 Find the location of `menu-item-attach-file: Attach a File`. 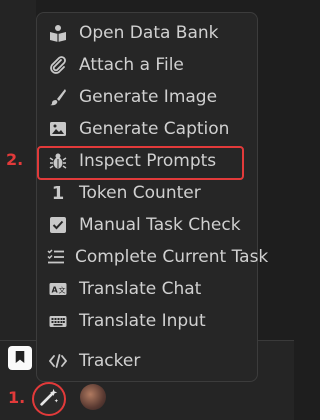

menu-item-attach-file: Attach a File is located at coordinates (147, 65).